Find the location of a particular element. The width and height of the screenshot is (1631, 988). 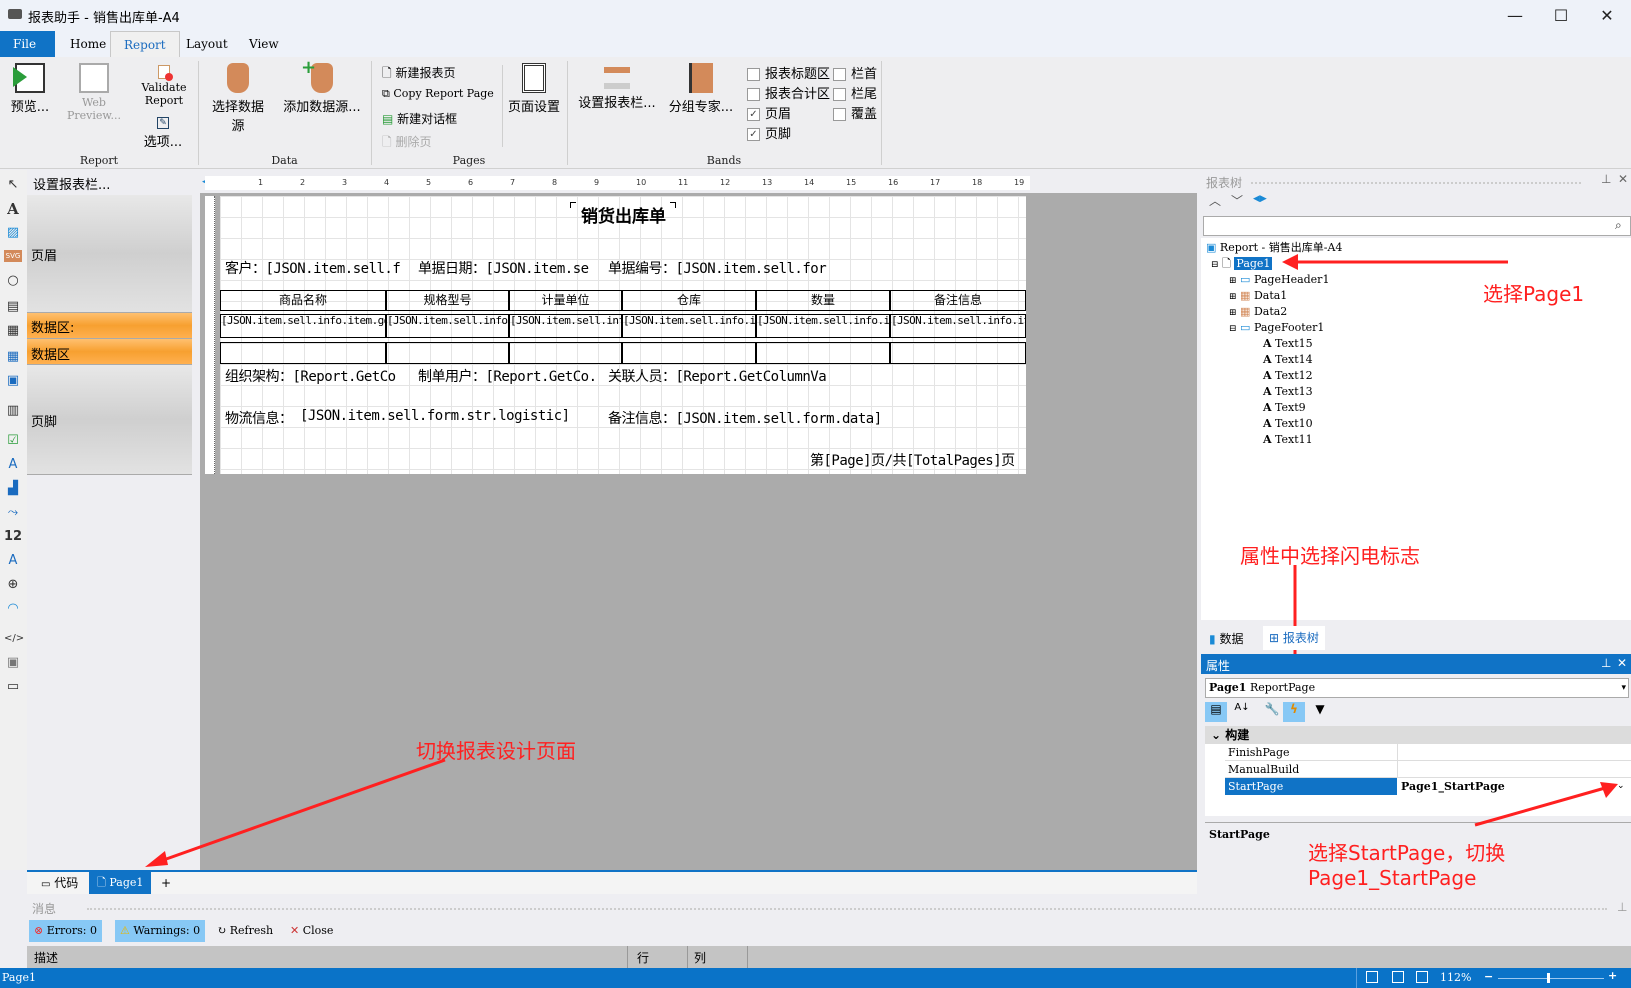

zipcode-tool-icon: A is located at coordinates (13, 561).